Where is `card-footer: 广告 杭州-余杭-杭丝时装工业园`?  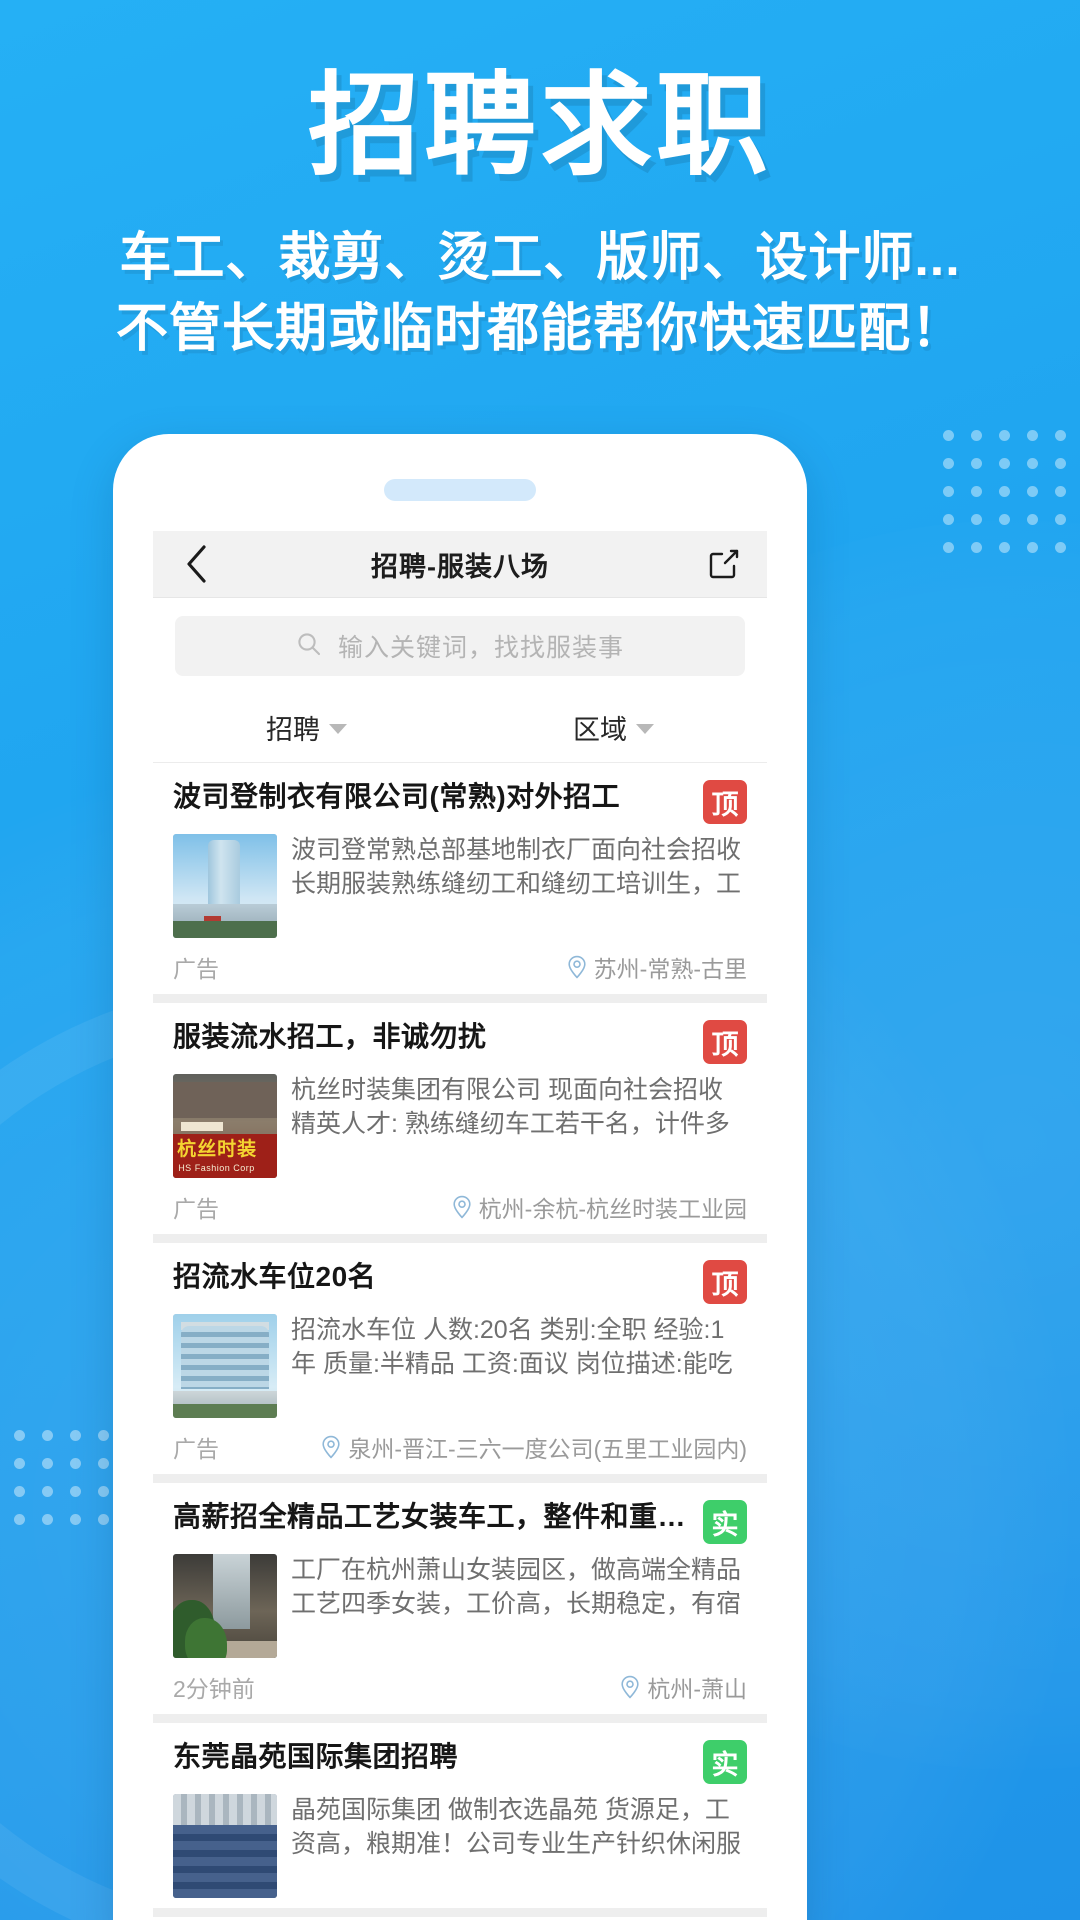 card-footer: 广告 杭州-余杭-杭丝时装工业园 is located at coordinates (460, 1207).